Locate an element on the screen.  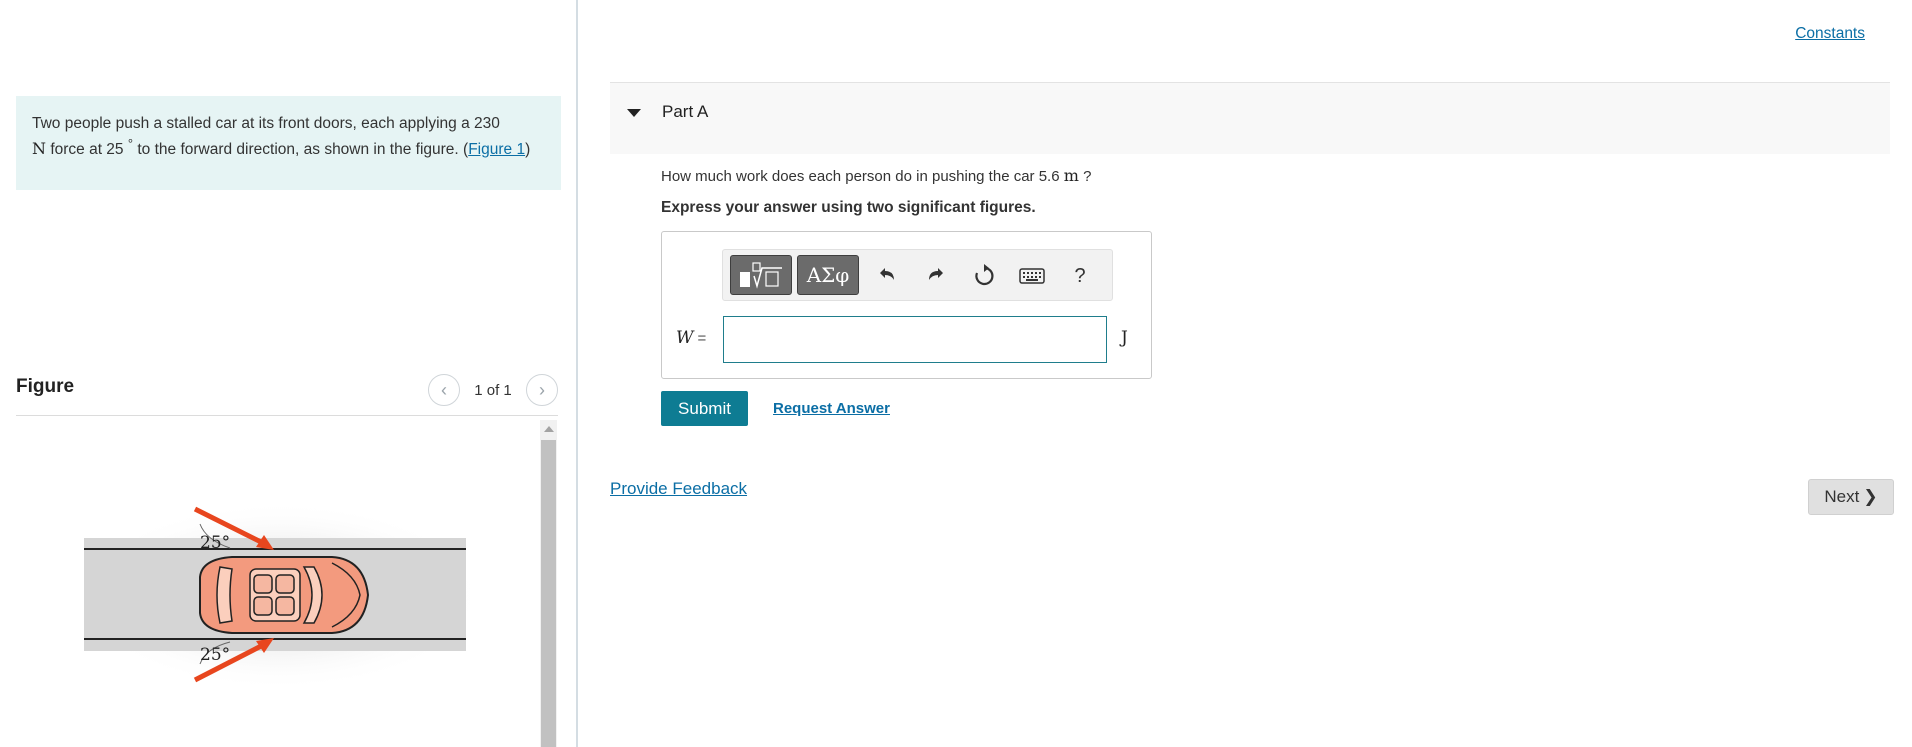
figure-heading: Figure is located at coordinates (45, 386).